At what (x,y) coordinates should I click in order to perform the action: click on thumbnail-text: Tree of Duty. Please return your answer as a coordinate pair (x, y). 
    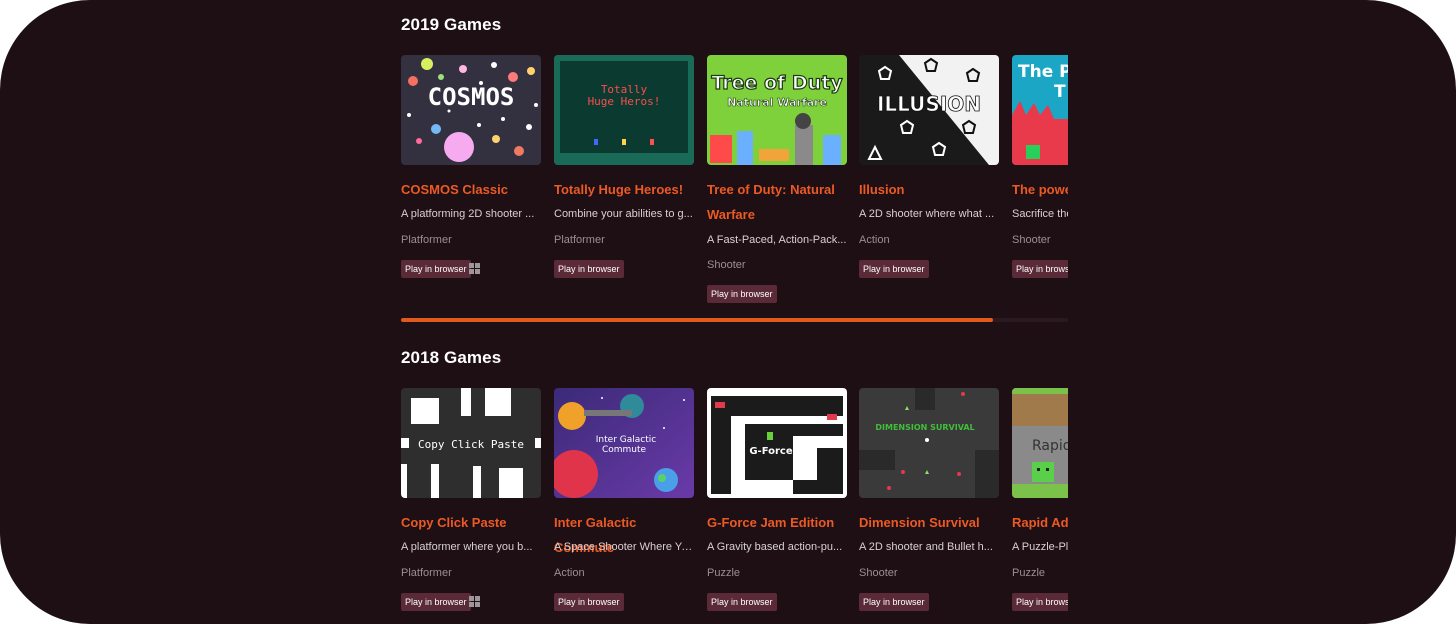
    Looking at the image, I should click on (777, 83).